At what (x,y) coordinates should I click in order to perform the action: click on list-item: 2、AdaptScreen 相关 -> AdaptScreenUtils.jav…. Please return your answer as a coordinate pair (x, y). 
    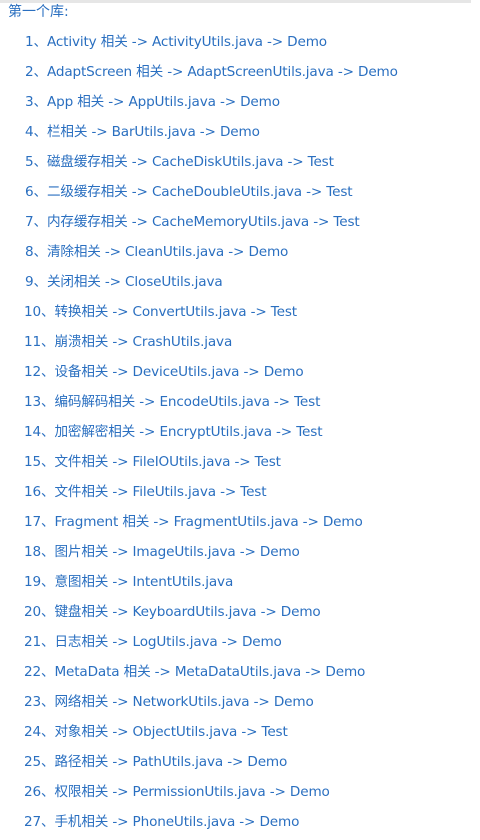
    Looking at the image, I should click on (199, 75).